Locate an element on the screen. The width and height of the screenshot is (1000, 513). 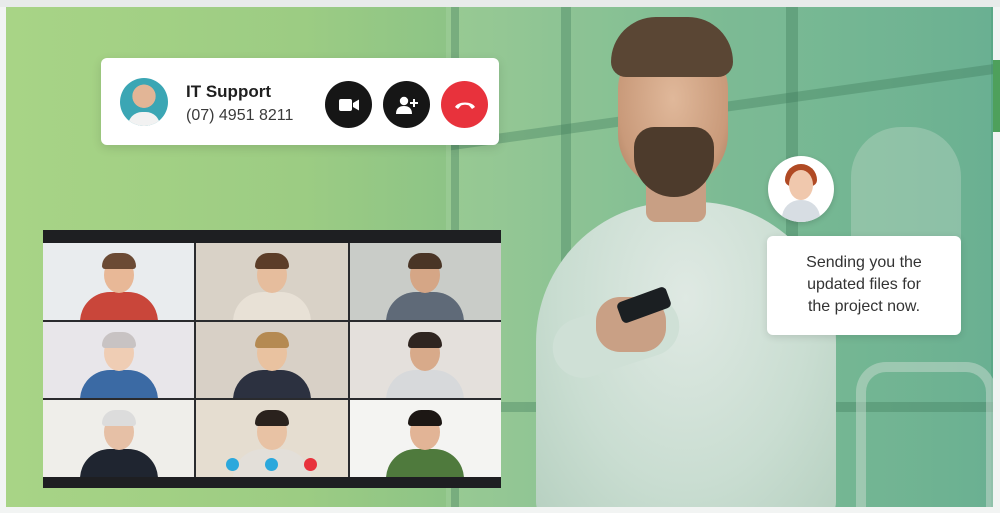
add-participant-button is located at coordinates (406, 104).